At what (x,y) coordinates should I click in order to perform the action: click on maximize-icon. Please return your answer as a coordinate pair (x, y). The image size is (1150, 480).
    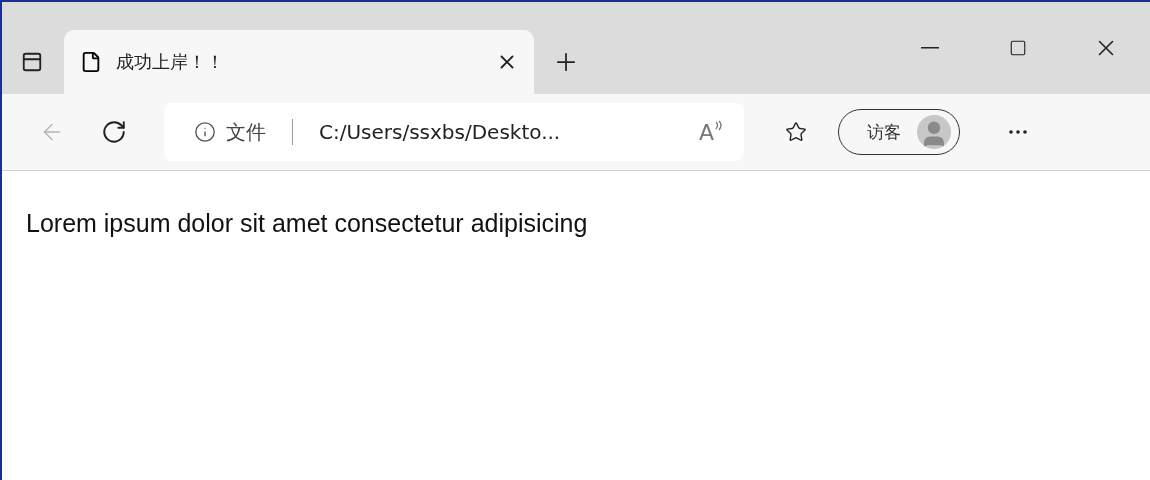
    Looking at the image, I should click on (1018, 48).